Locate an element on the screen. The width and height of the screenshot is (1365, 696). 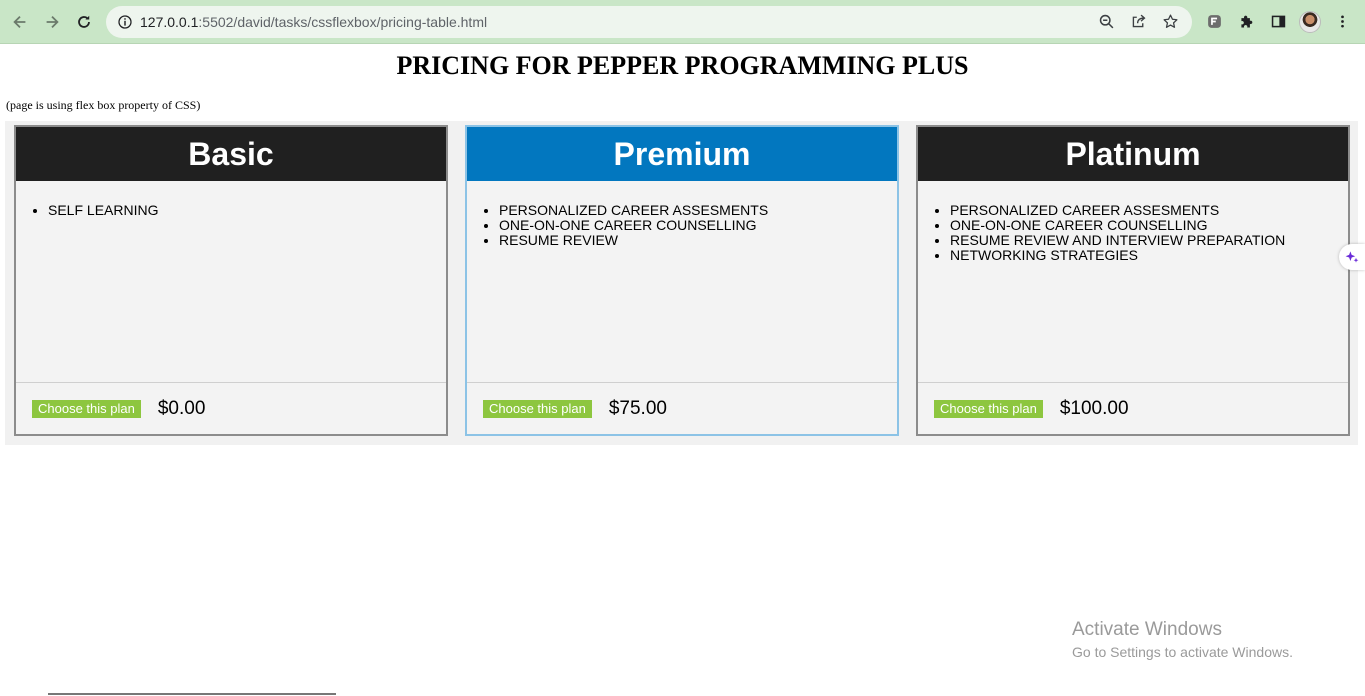
side-panel-icon is located at coordinates (1278, 21).